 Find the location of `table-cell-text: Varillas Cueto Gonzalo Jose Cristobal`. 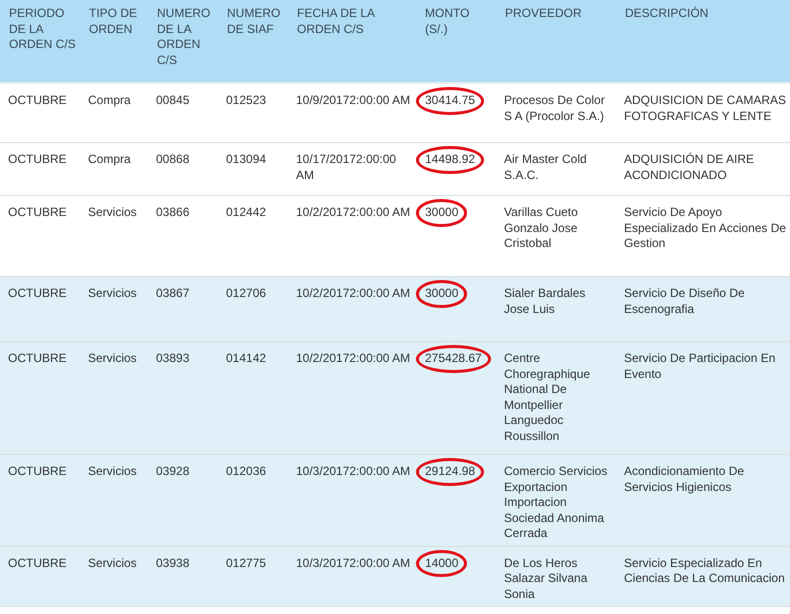

table-cell-text: Varillas Cueto Gonzalo Jose Cristobal is located at coordinates (541, 228).